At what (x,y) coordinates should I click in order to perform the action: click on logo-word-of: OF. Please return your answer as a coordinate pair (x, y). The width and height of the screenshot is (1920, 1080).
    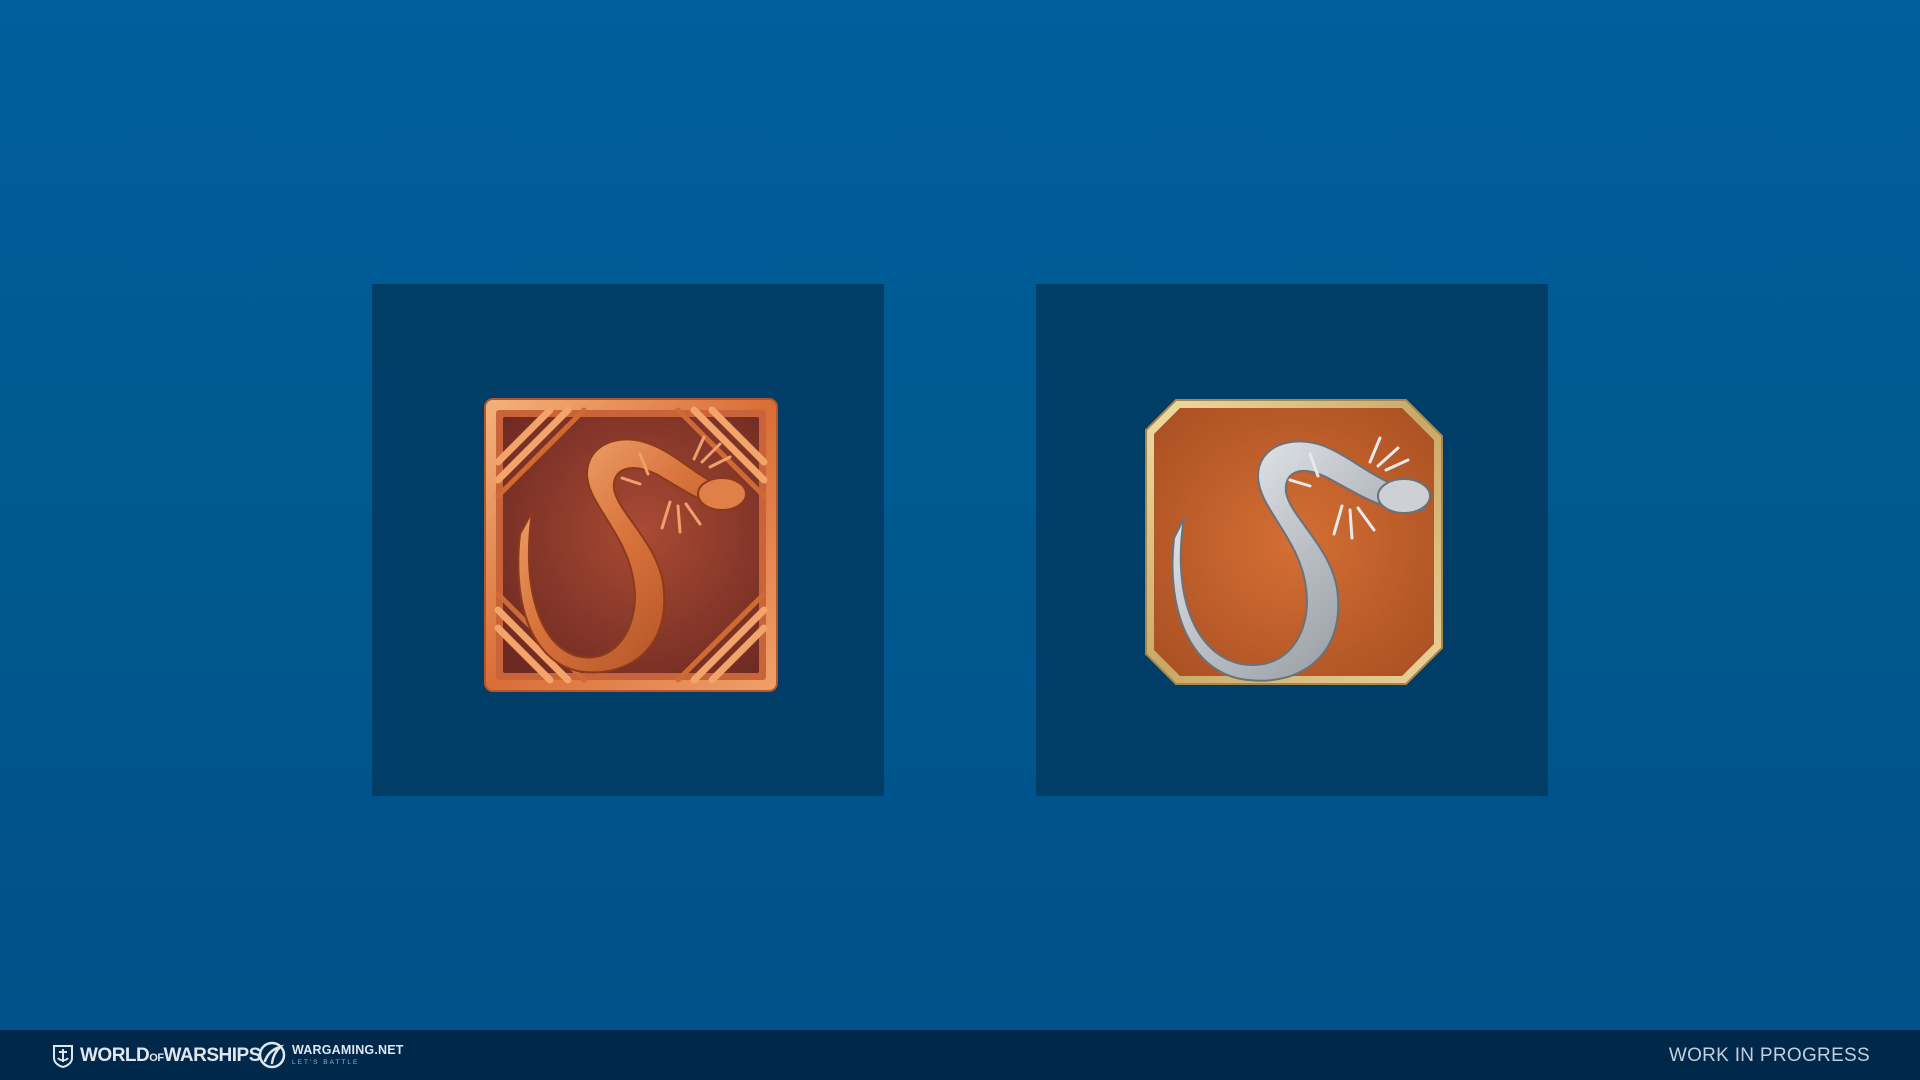
    Looking at the image, I should click on (156, 1058).